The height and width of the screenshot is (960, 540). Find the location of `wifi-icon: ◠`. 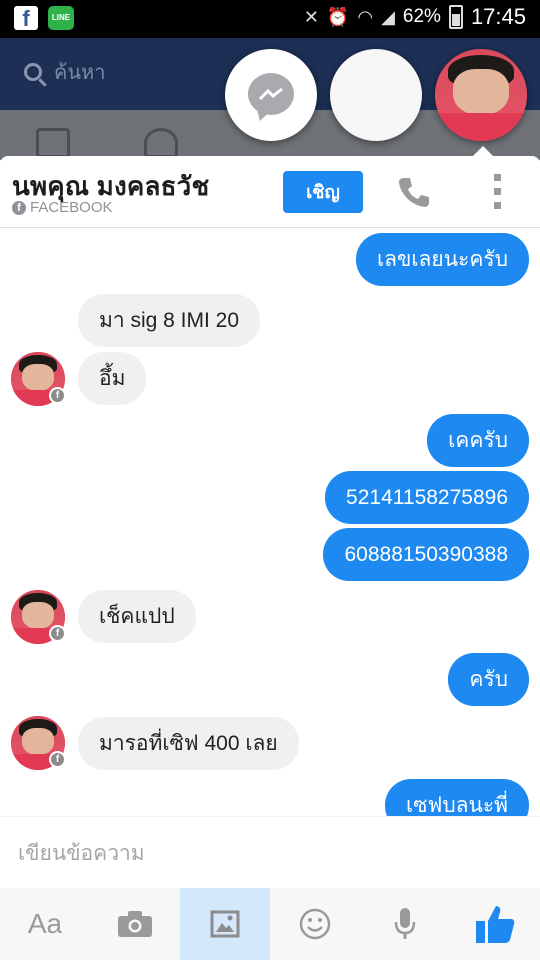

wifi-icon: ◠ is located at coordinates (365, 16).